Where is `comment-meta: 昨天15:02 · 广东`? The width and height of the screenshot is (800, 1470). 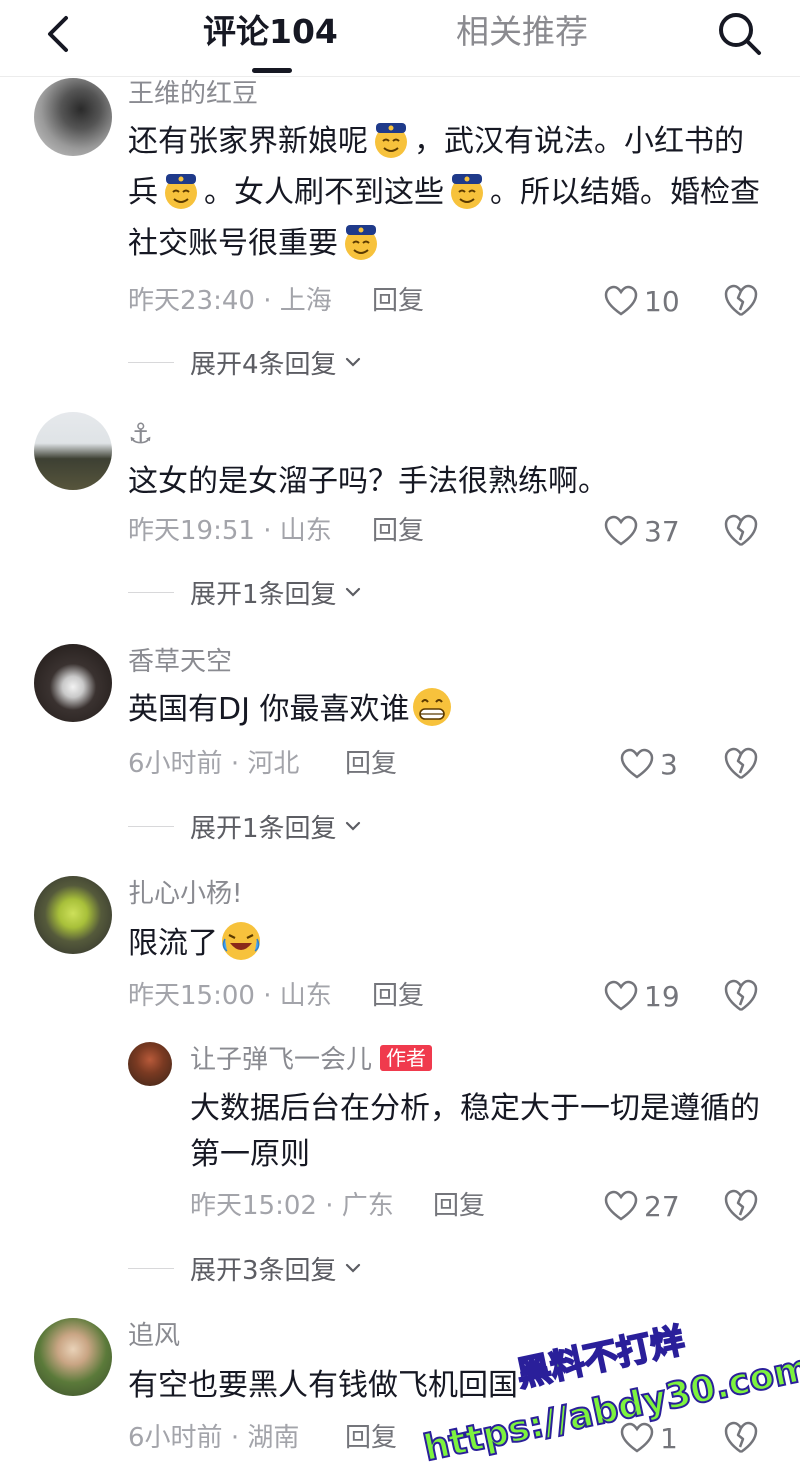
comment-meta: 昨天15:02 · 广东 is located at coordinates (292, 1206).